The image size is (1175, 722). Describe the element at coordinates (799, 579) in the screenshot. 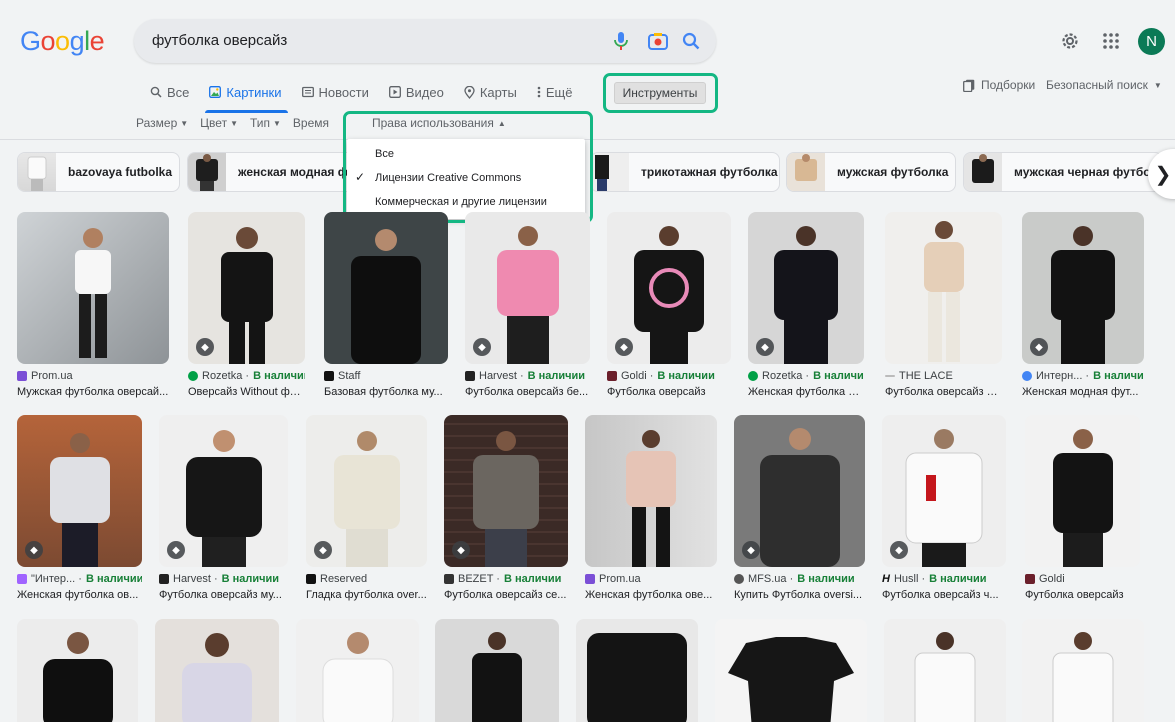

I see `result-source: MFS.ua · В наличии` at that location.